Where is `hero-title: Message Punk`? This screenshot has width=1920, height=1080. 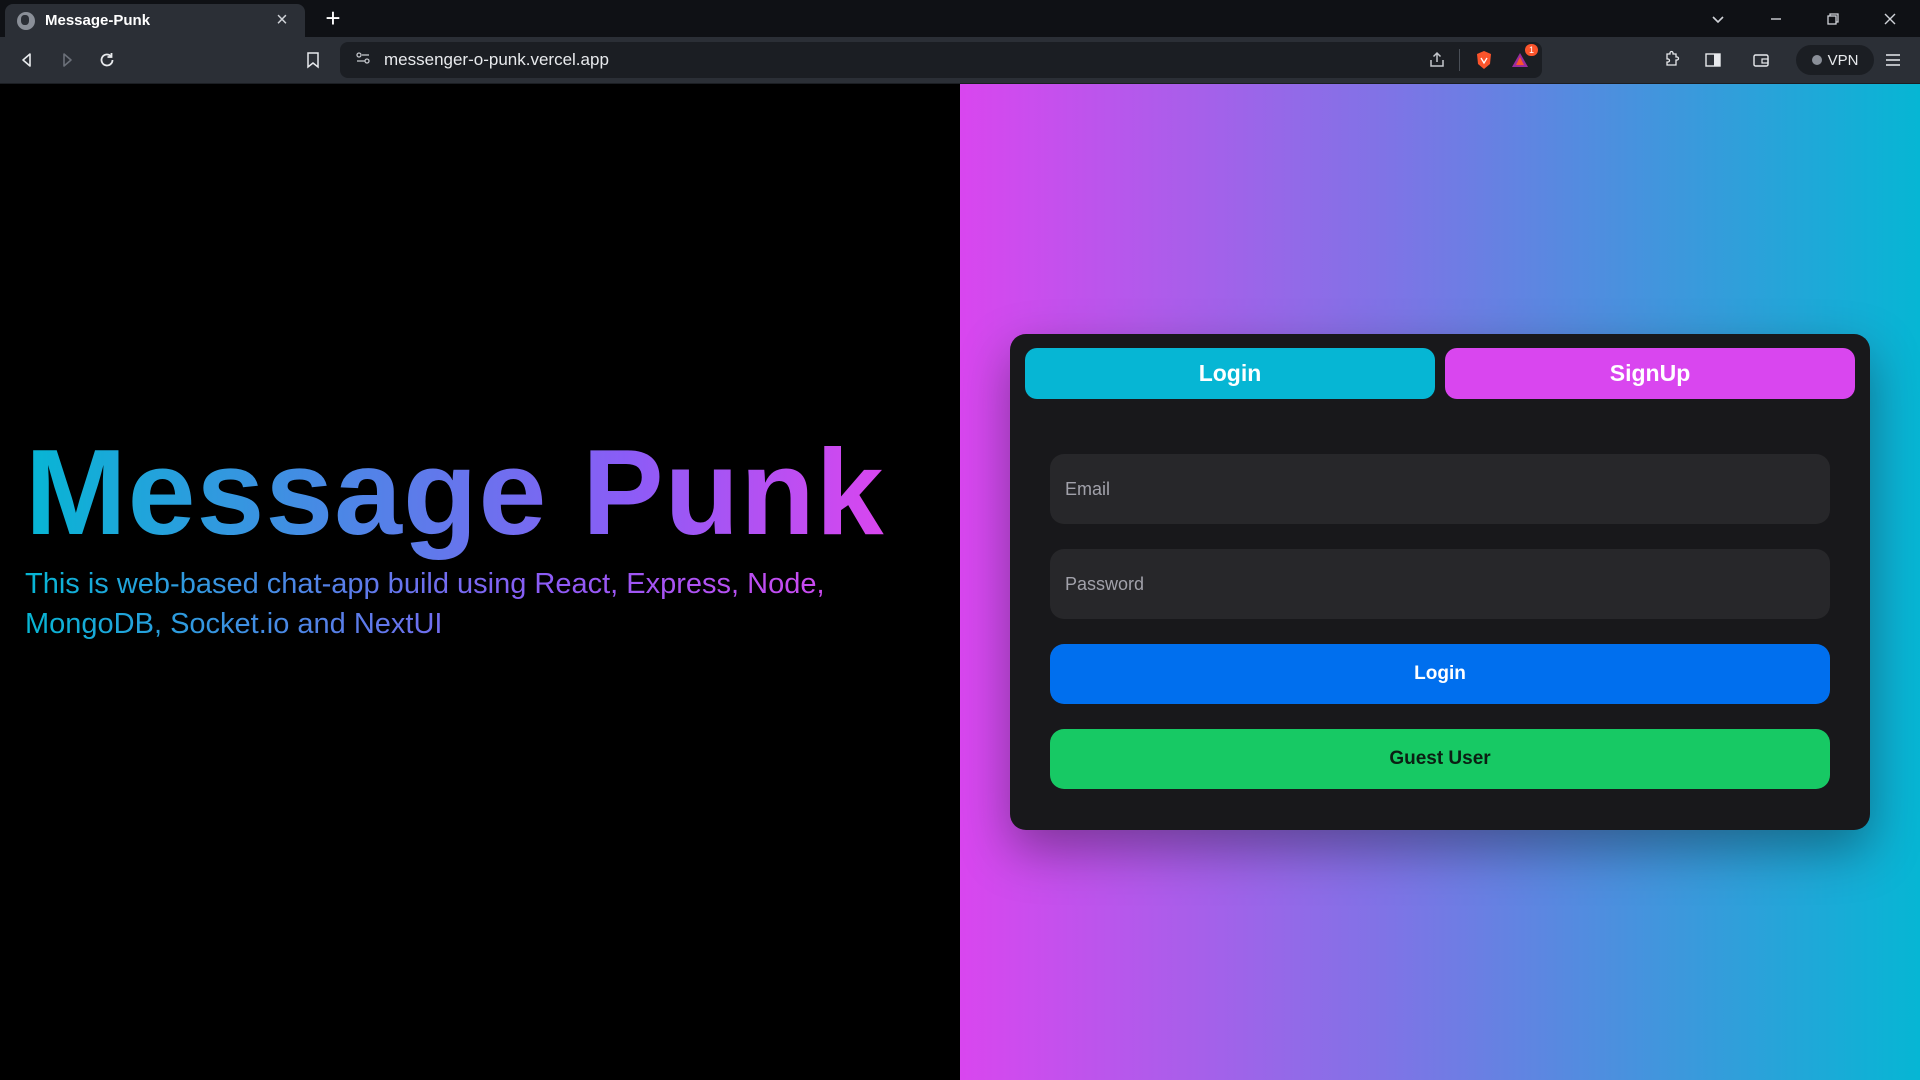 hero-title: Message Punk is located at coordinates (455, 492).